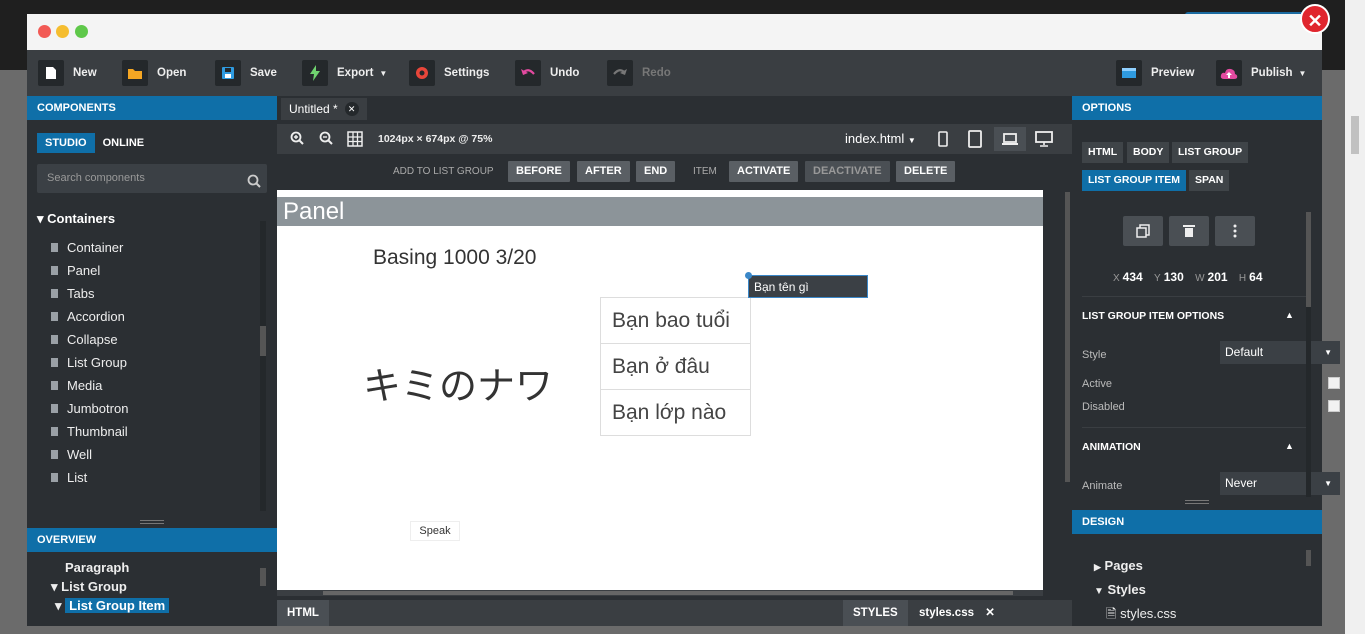 This screenshot has width=1365, height=634. What do you see at coordinates (926, 171) in the screenshot?
I see `delete-button: DELETE` at bounding box center [926, 171].